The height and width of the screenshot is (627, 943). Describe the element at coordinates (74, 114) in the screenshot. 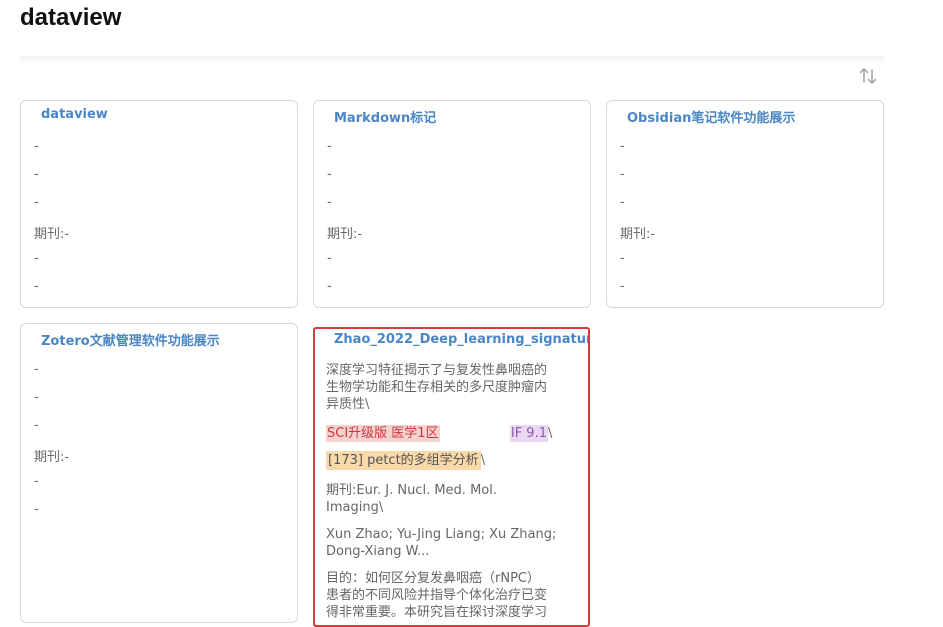

I see `card-title-link: dataview` at that location.